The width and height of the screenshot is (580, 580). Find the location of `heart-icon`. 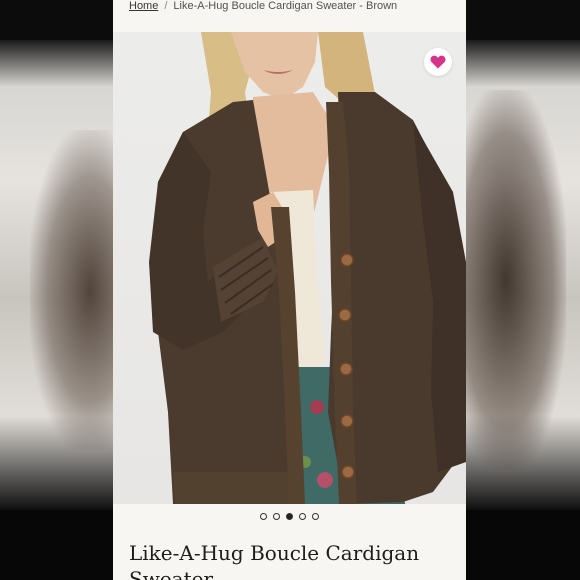

heart-icon is located at coordinates (438, 62).